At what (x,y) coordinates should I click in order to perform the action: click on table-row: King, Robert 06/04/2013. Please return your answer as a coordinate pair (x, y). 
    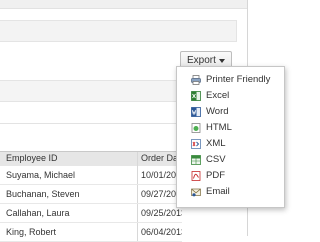
    Looking at the image, I should click on (91, 232).